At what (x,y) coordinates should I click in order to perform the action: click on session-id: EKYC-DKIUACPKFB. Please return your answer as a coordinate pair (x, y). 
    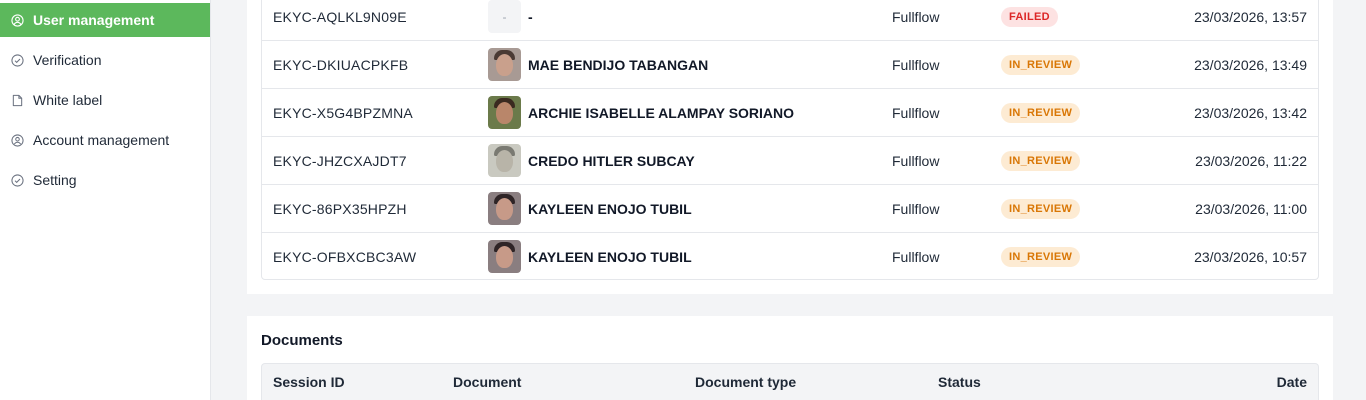
    Looking at the image, I should click on (341, 65).